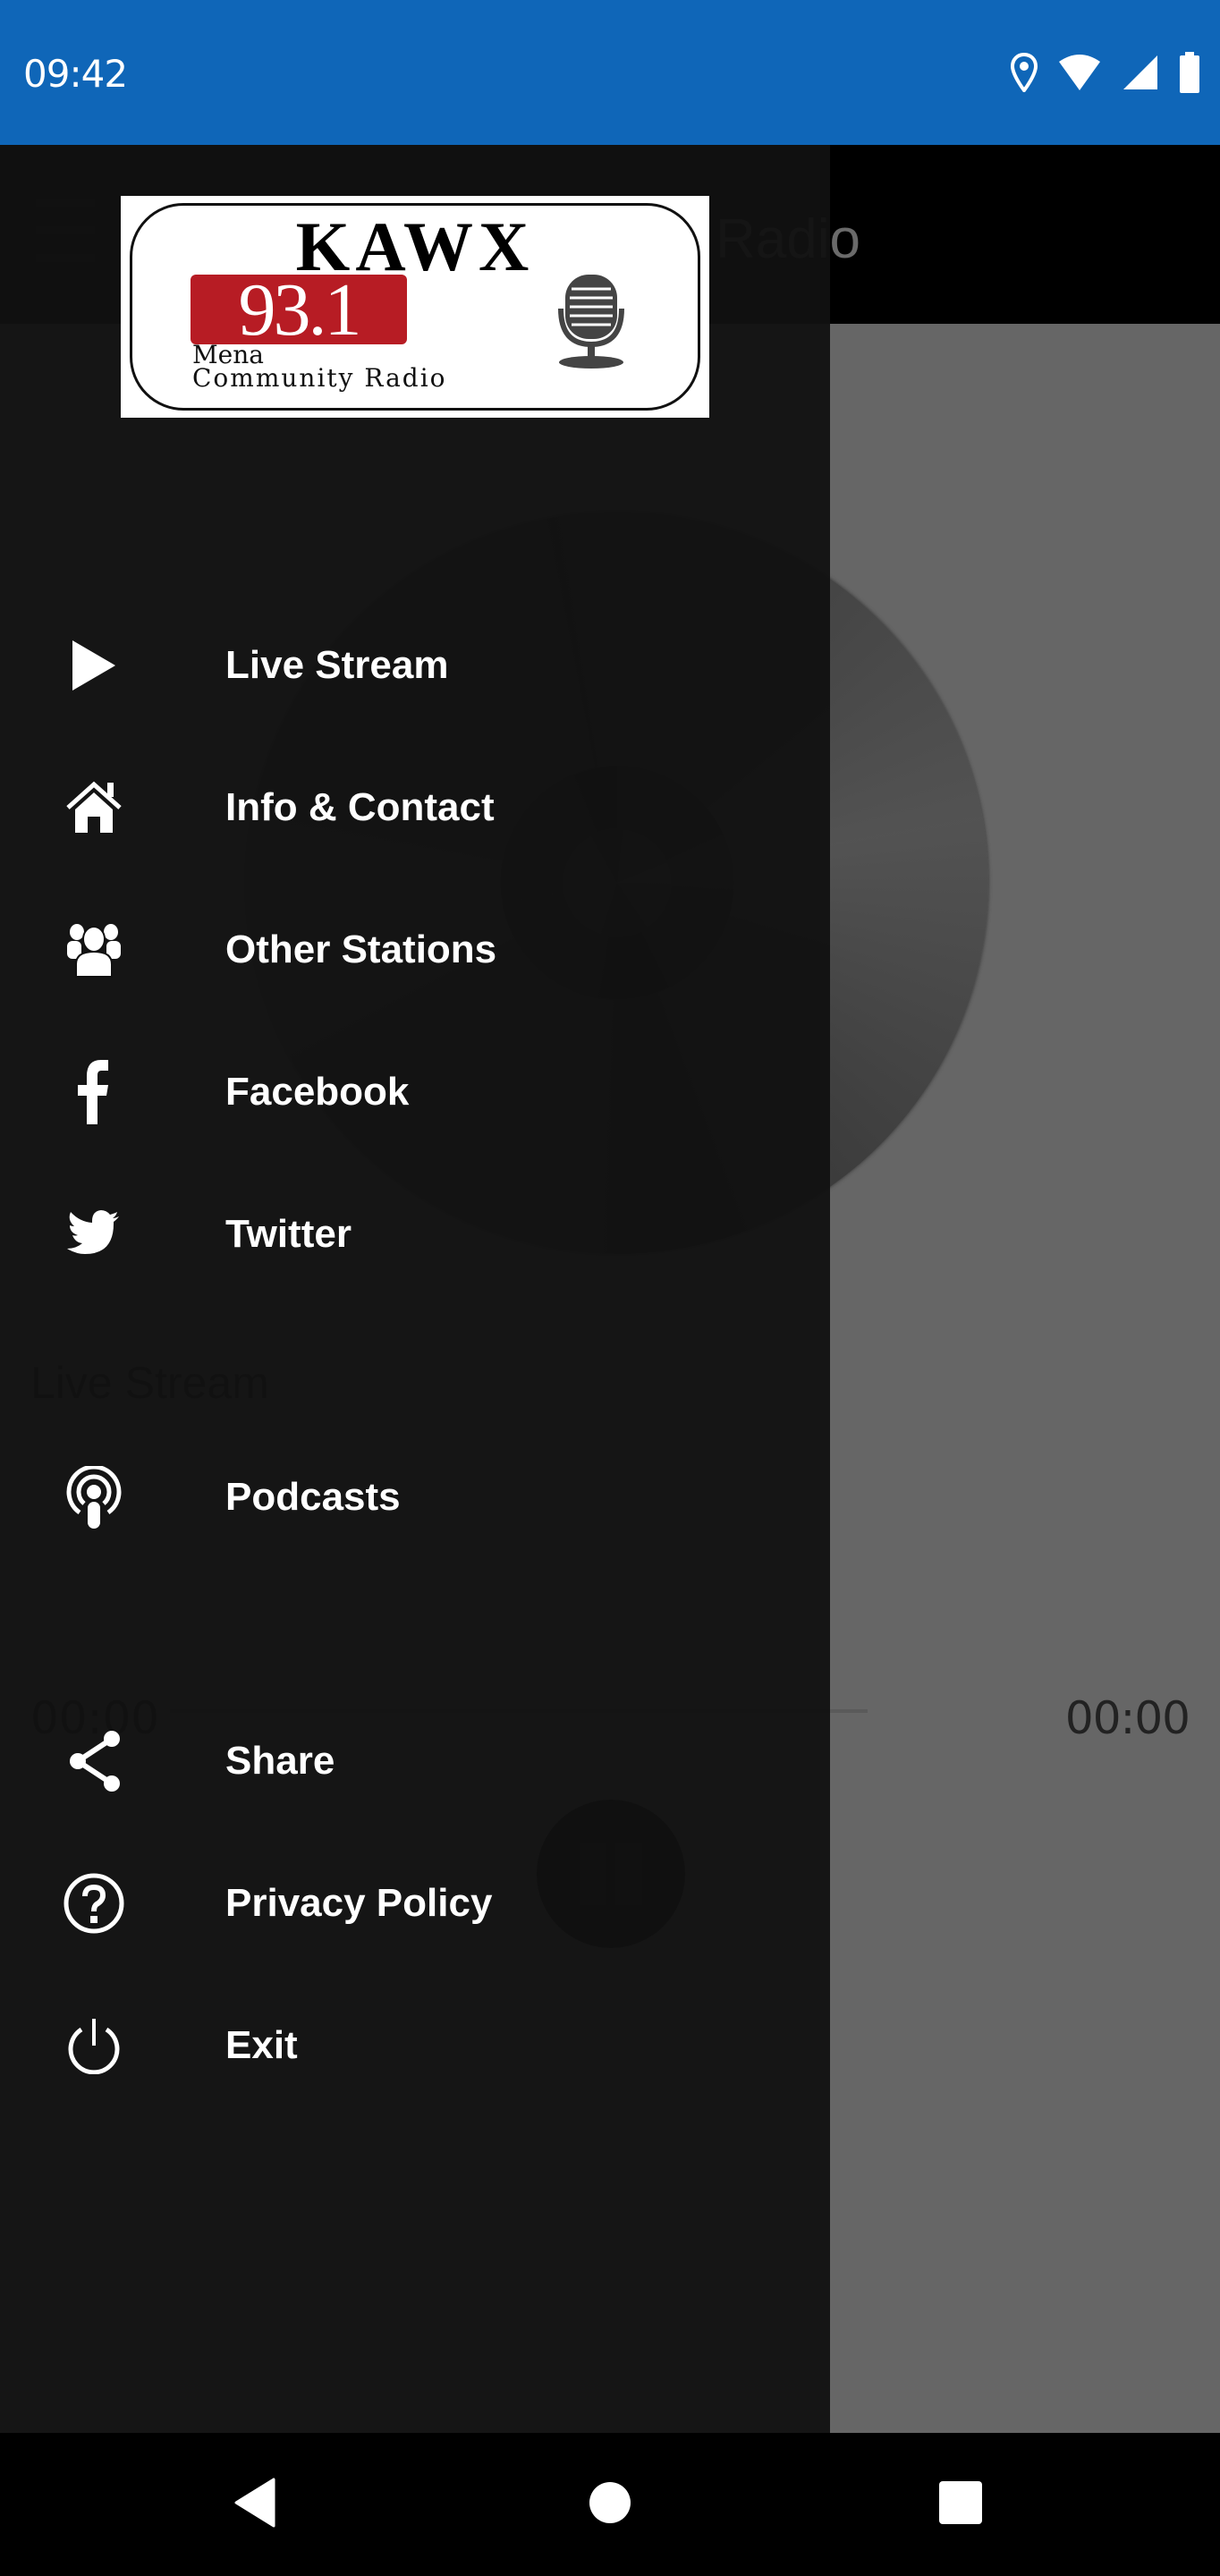 The image size is (1220, 2576). Describe the element at coordinates (317, 1092) in the screenshot. I see `menu-item-label: Facebook` at that location.